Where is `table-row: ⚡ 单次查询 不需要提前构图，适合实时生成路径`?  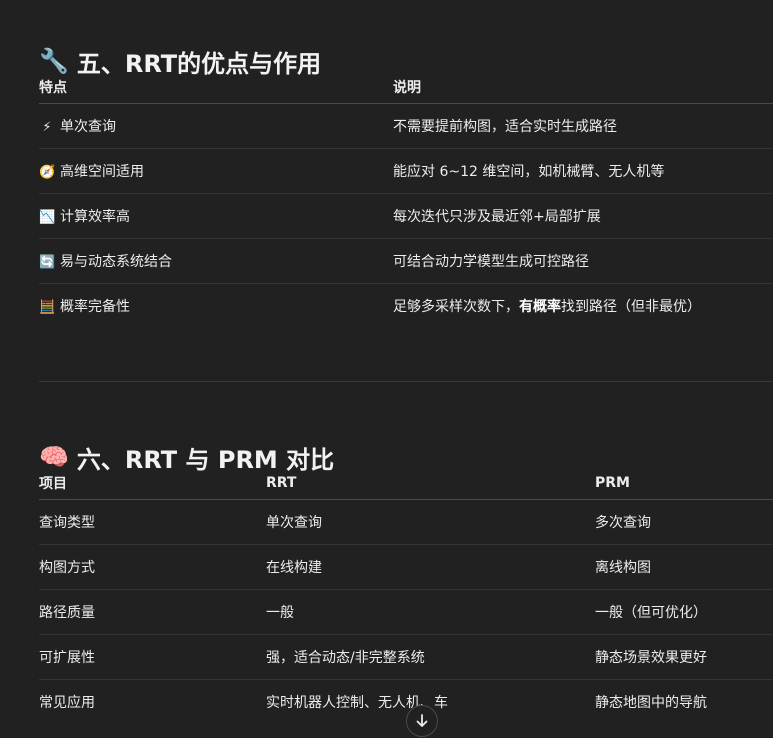
table-row: ⚡ 单次查询 不需要提前构图，适合实时生成路径 is located at coordinates (406, 126).